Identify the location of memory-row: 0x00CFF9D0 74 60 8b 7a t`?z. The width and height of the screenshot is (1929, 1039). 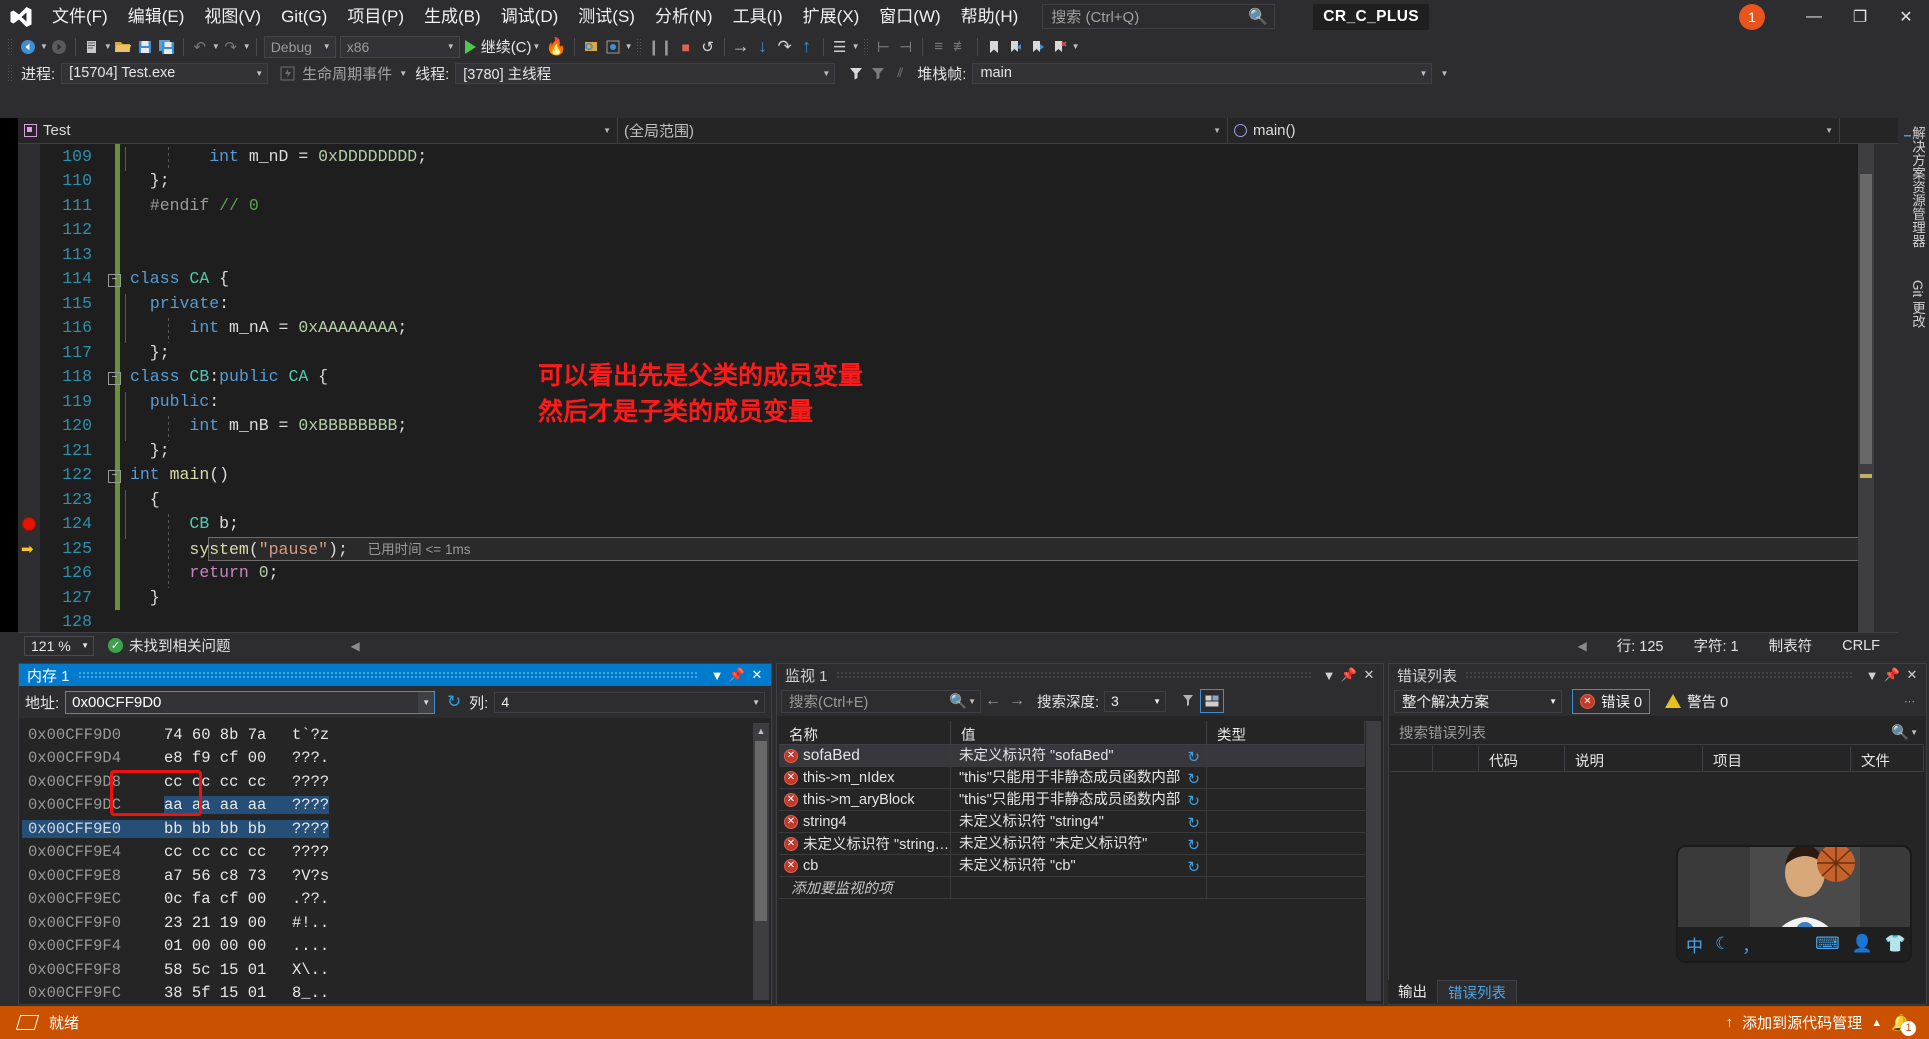
(386, 735).